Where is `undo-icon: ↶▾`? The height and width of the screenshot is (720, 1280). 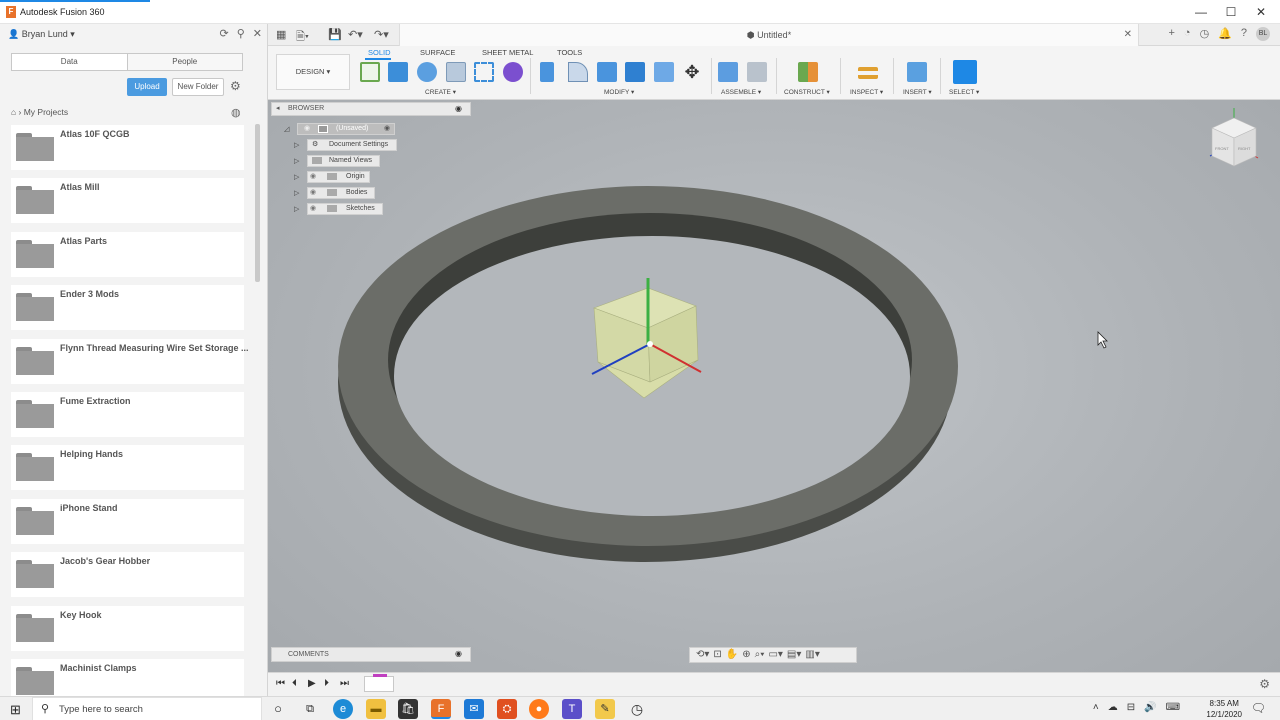
undo-icon: ↶▾ is located at coordinates (355, 34).